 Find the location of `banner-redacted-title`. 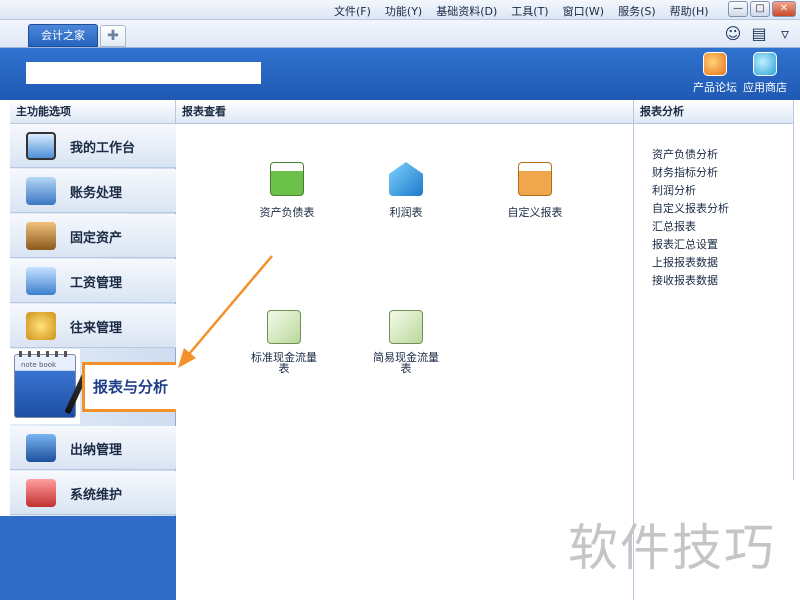

banner-redacted-title is located at coordinates (143, 73).